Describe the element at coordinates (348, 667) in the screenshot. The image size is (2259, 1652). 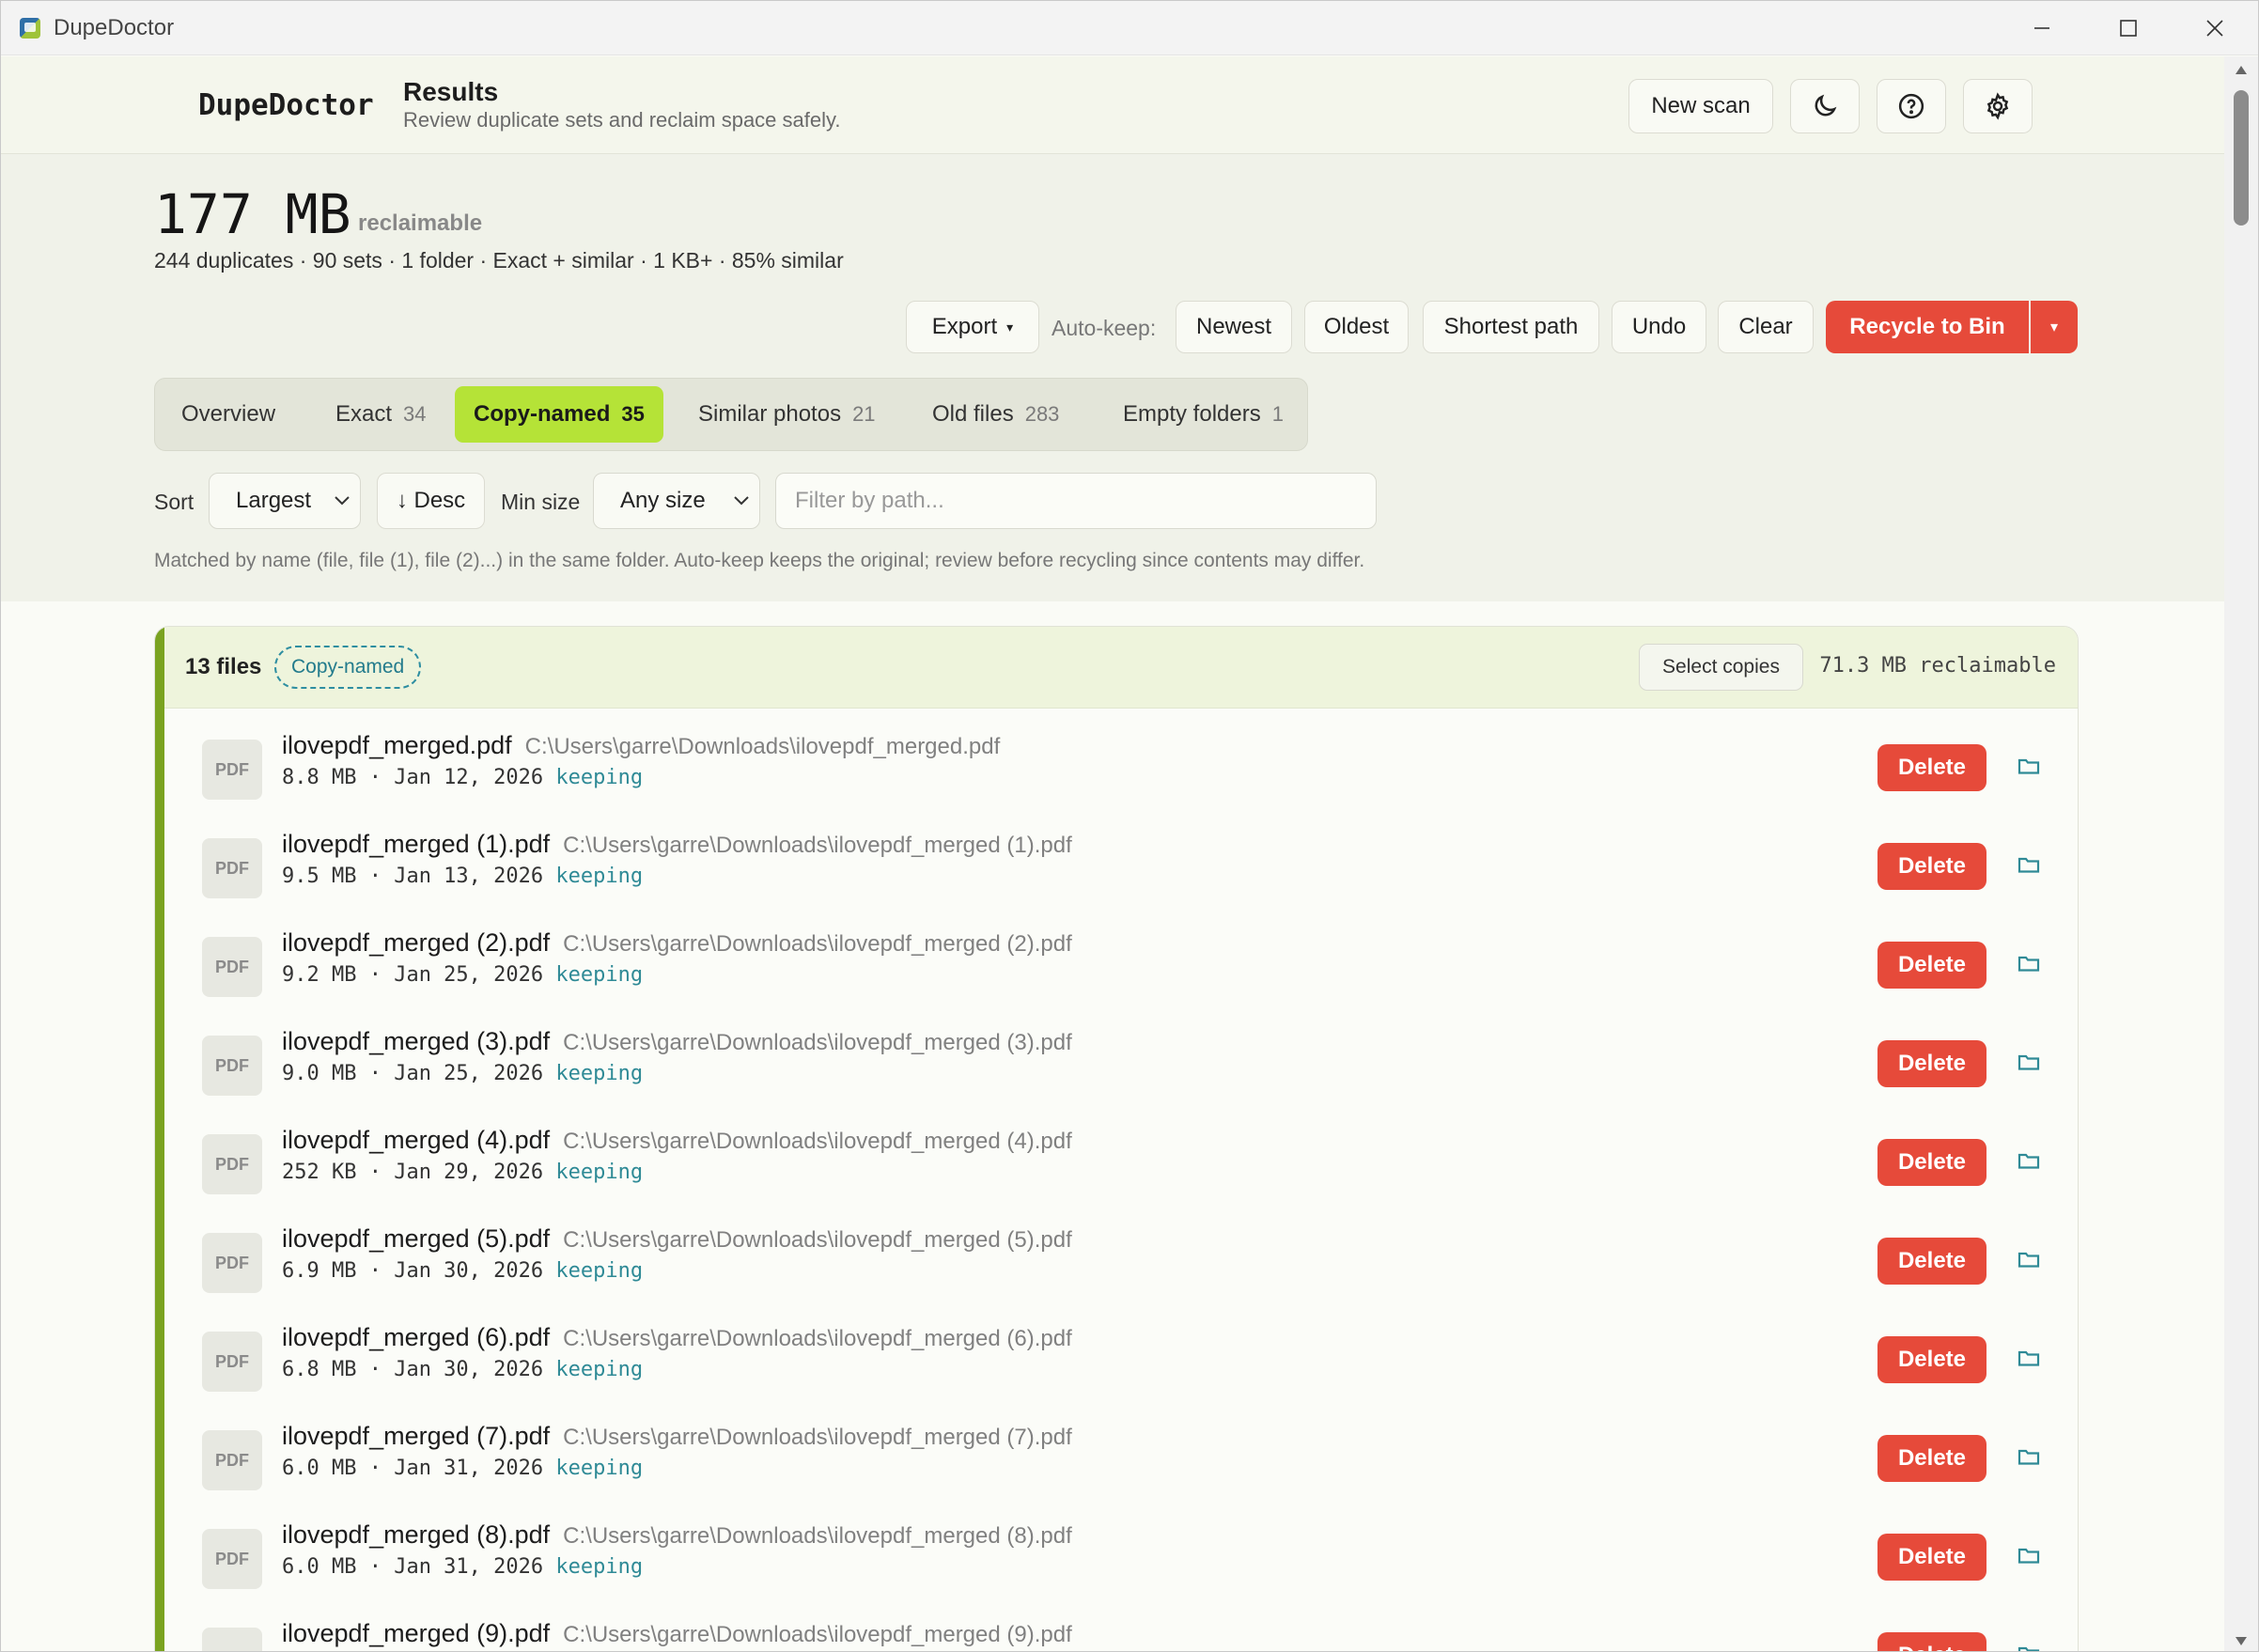
I see `group-type-badge: Copy-named` at that location.